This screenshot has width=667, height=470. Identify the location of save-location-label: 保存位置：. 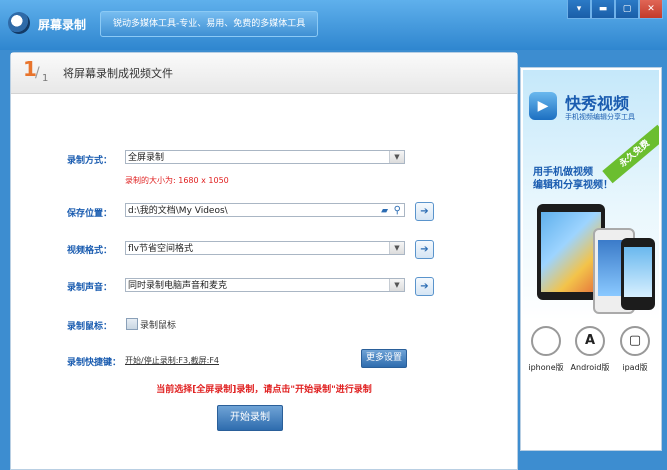
(90, 214).